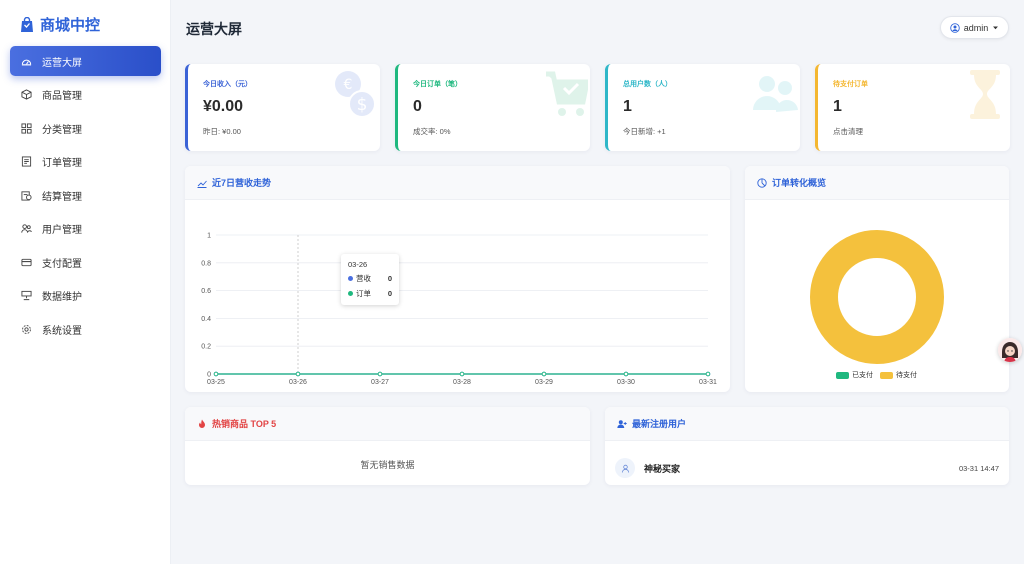  Describe the element at coordinates (387, 446) in the screenshot. I see `hot-products-panel: 热销商品 TOP 5 暂无销售数据` at that location.